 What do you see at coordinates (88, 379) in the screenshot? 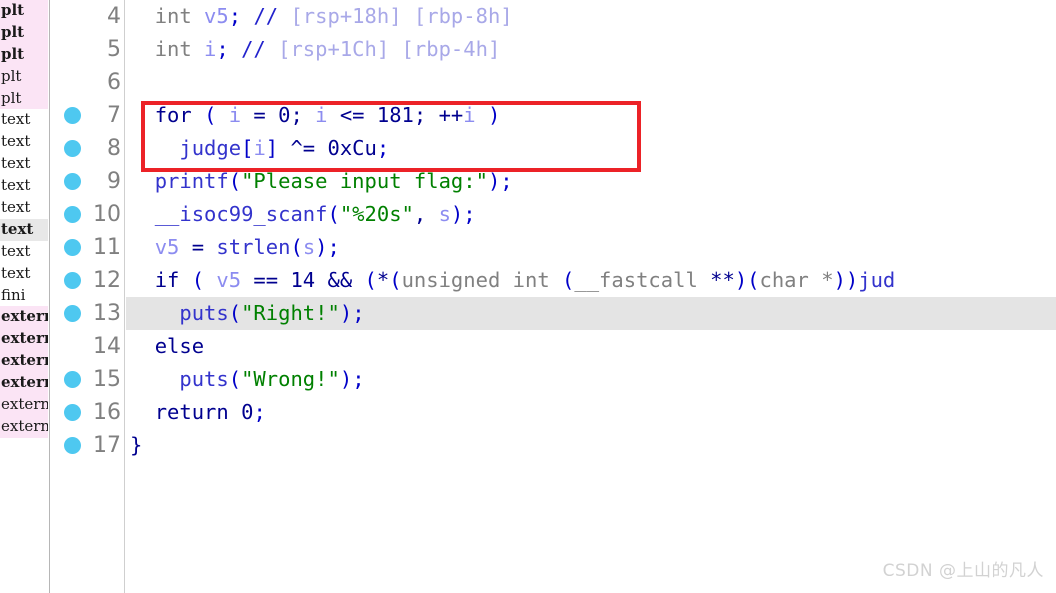
I see `gutter-row: 15` at bounding box center [88, 379].